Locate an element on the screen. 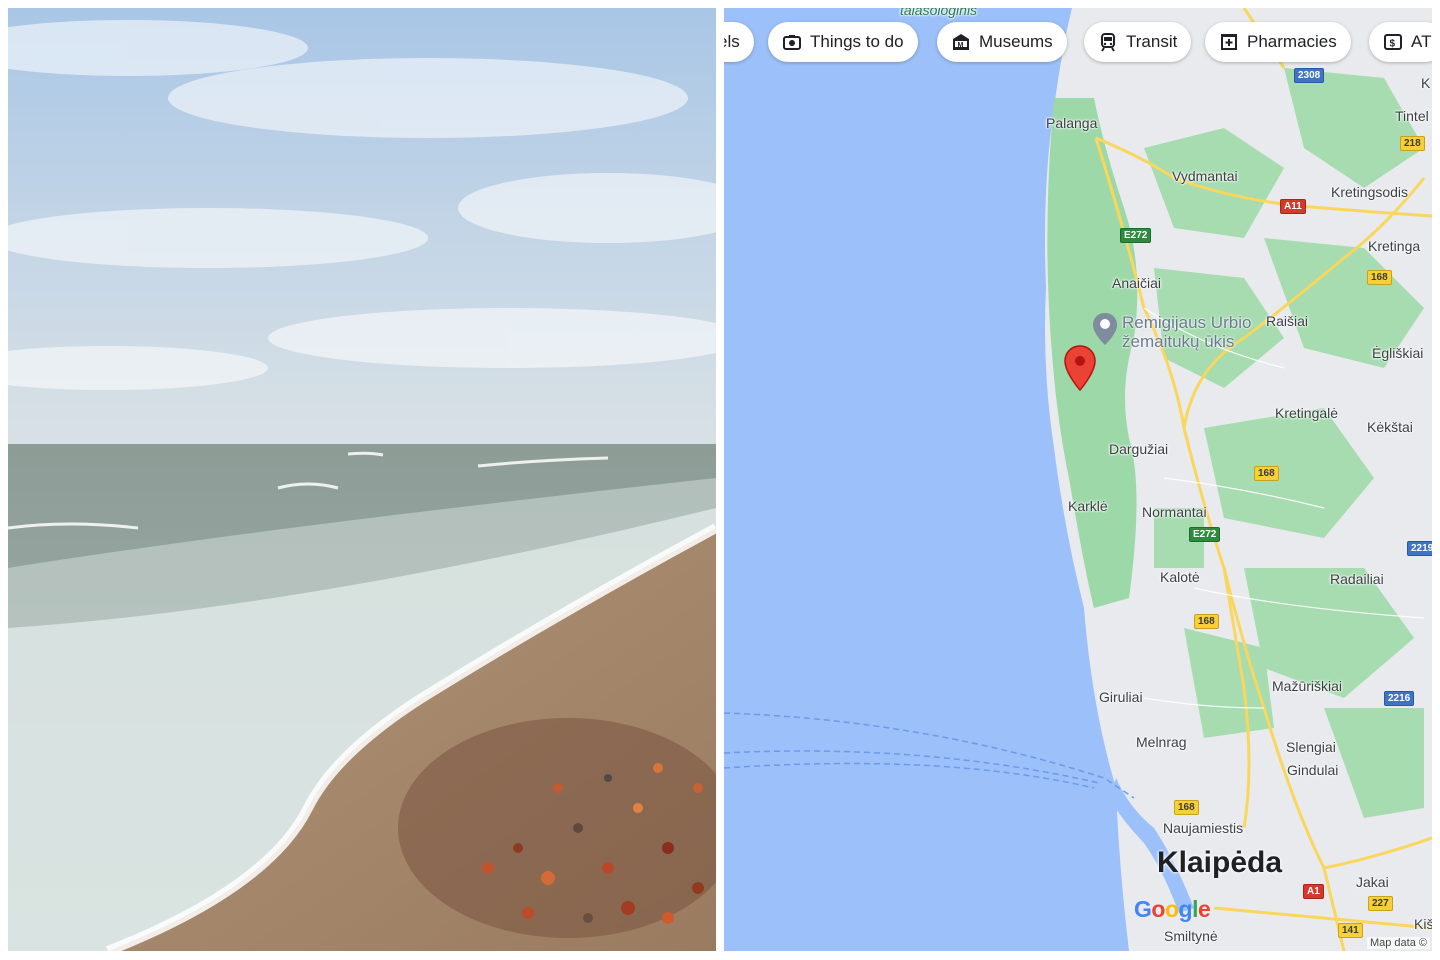 Image resolution: width=1440 pixels, height=960 pixels. road-shield-2219: 2219 is located at coordinates (1419, 548).